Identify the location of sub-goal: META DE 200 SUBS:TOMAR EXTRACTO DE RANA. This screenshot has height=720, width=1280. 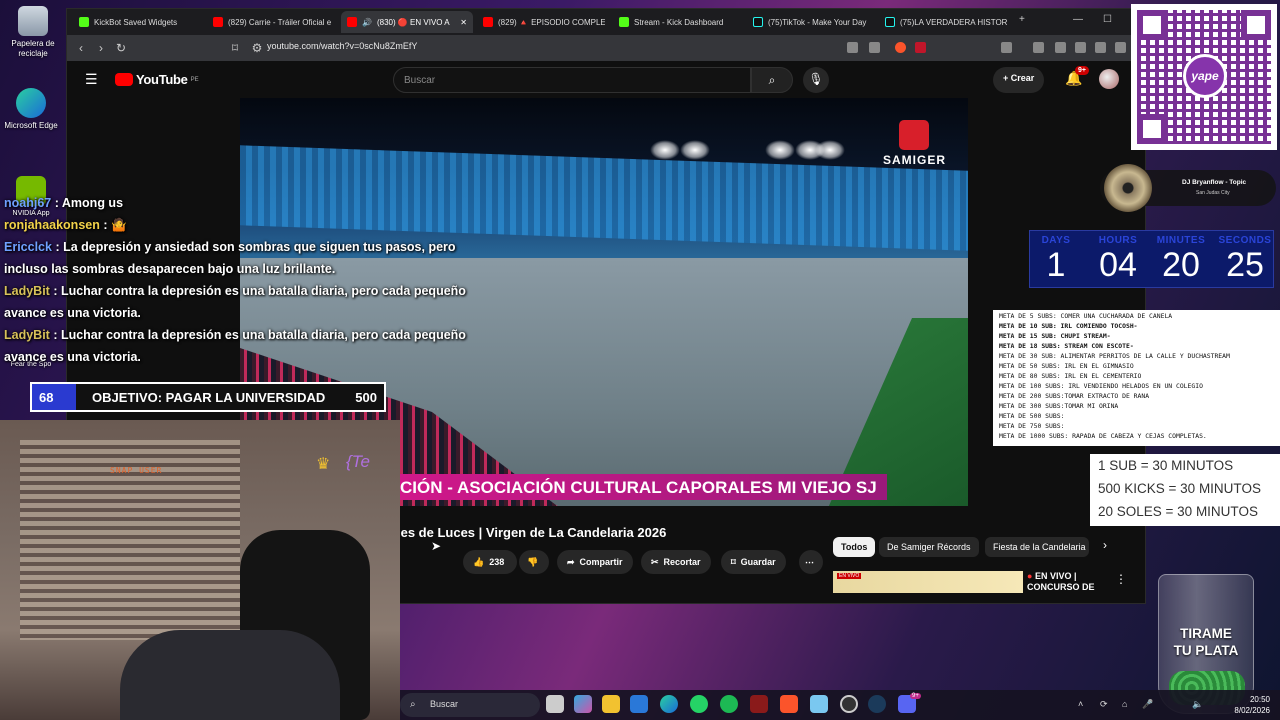
(1074, 396).